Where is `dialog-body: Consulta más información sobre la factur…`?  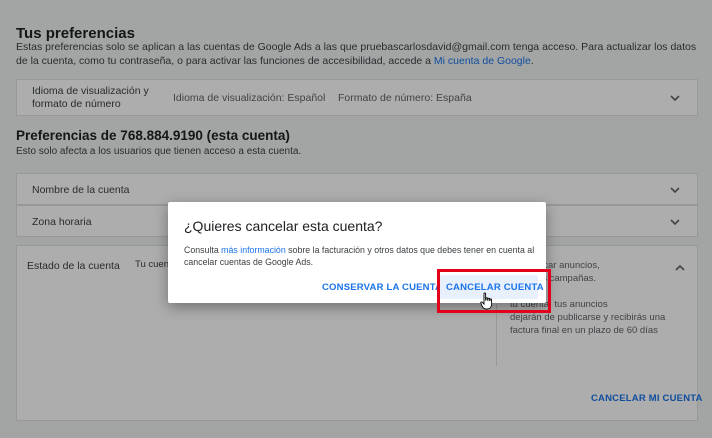
dialog-body: Consulta más información sobre la factur… is located at coordinates (360, 256).